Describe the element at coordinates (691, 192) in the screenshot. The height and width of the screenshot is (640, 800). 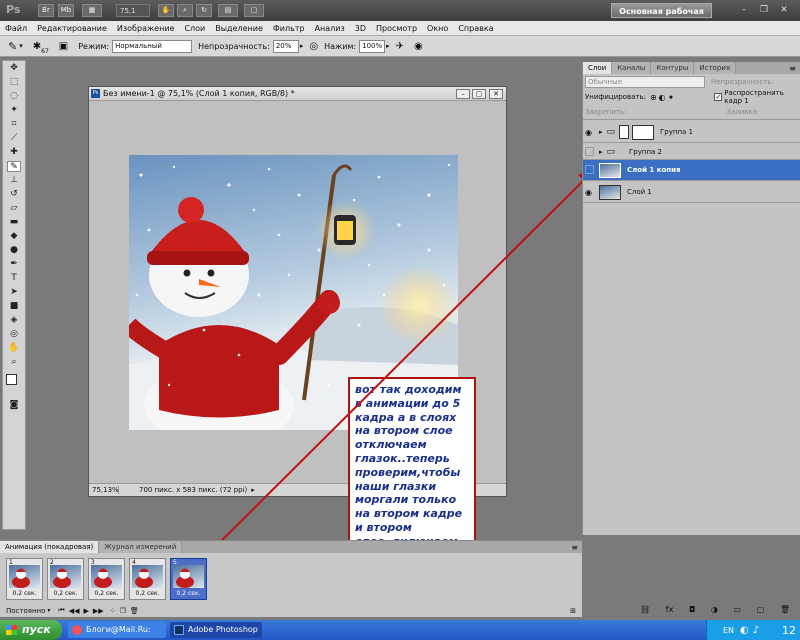
I see `layer-row-layer1: ◉ Слой 1` at that location.